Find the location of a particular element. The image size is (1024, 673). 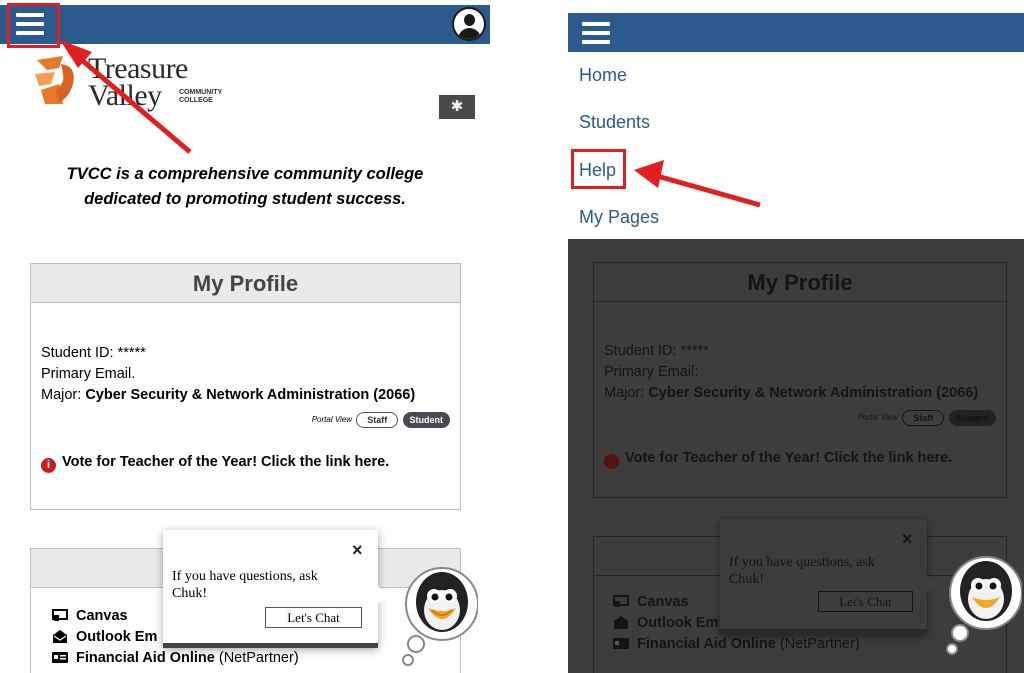

hamburger-highlight-box is located at coordinates (33, 25).